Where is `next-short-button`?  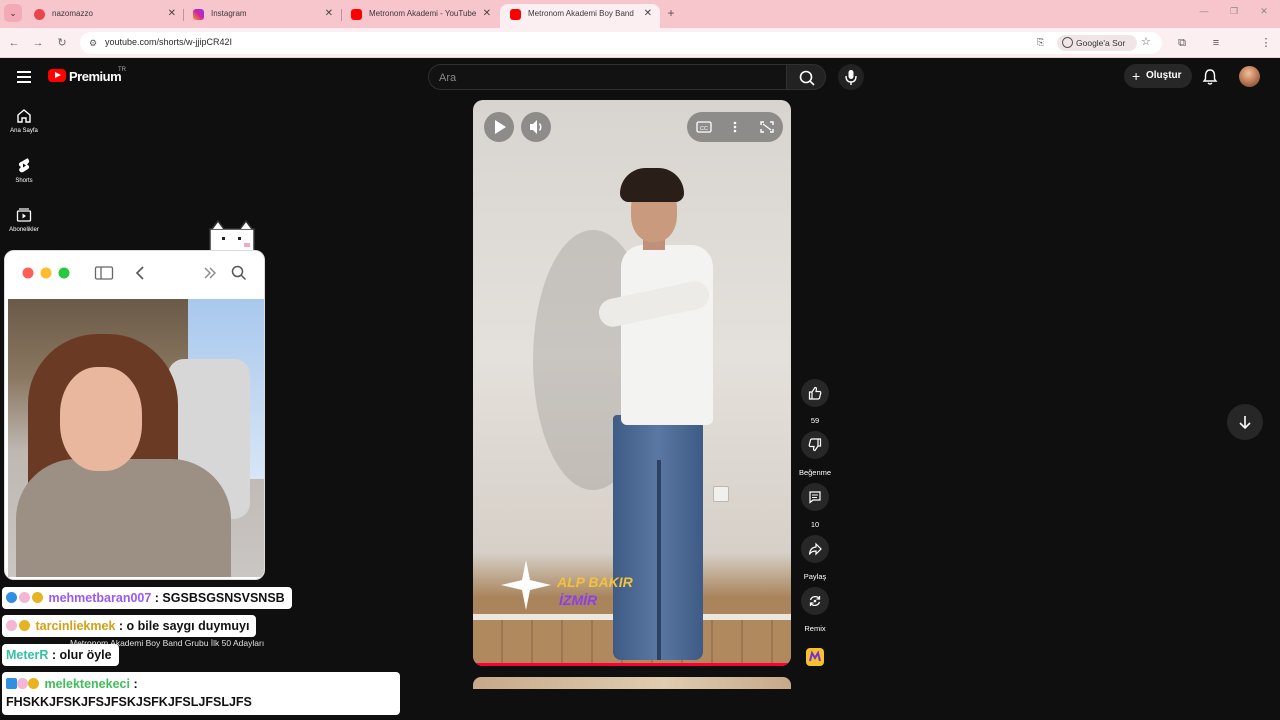
next-short-button is located at coordinates (1245, 422).